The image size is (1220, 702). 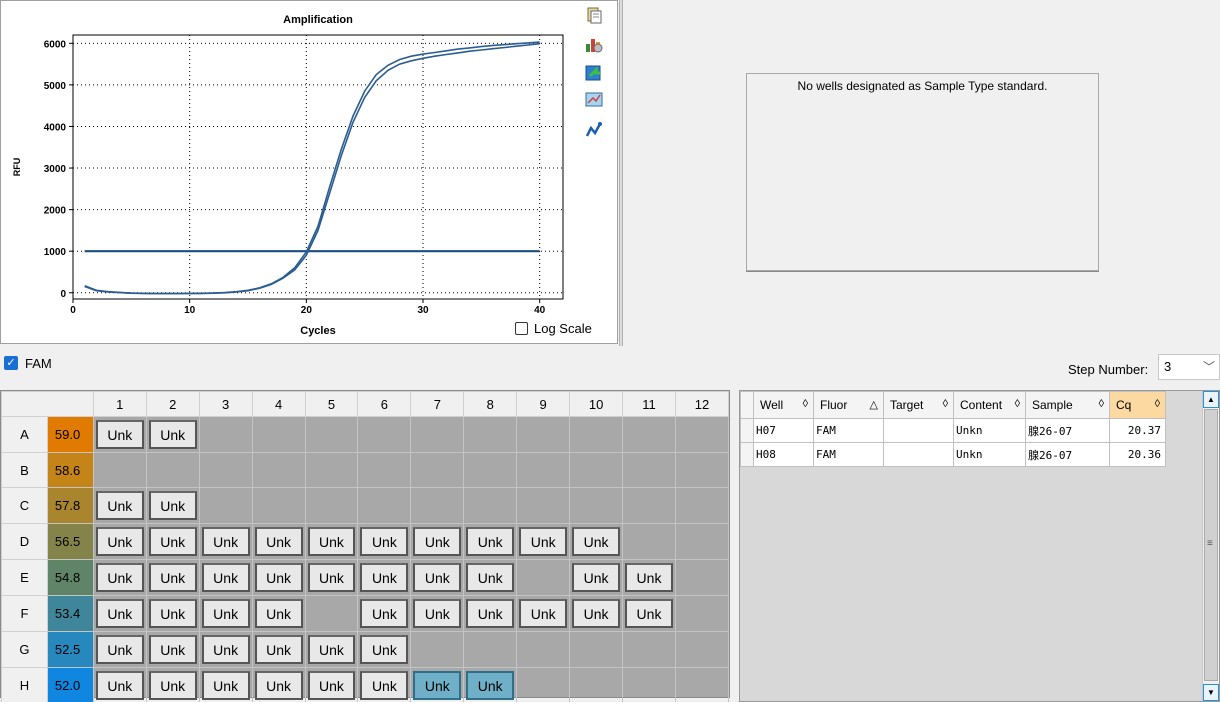 I want to click on well-H3: Unk, so click(x=225, y=685).